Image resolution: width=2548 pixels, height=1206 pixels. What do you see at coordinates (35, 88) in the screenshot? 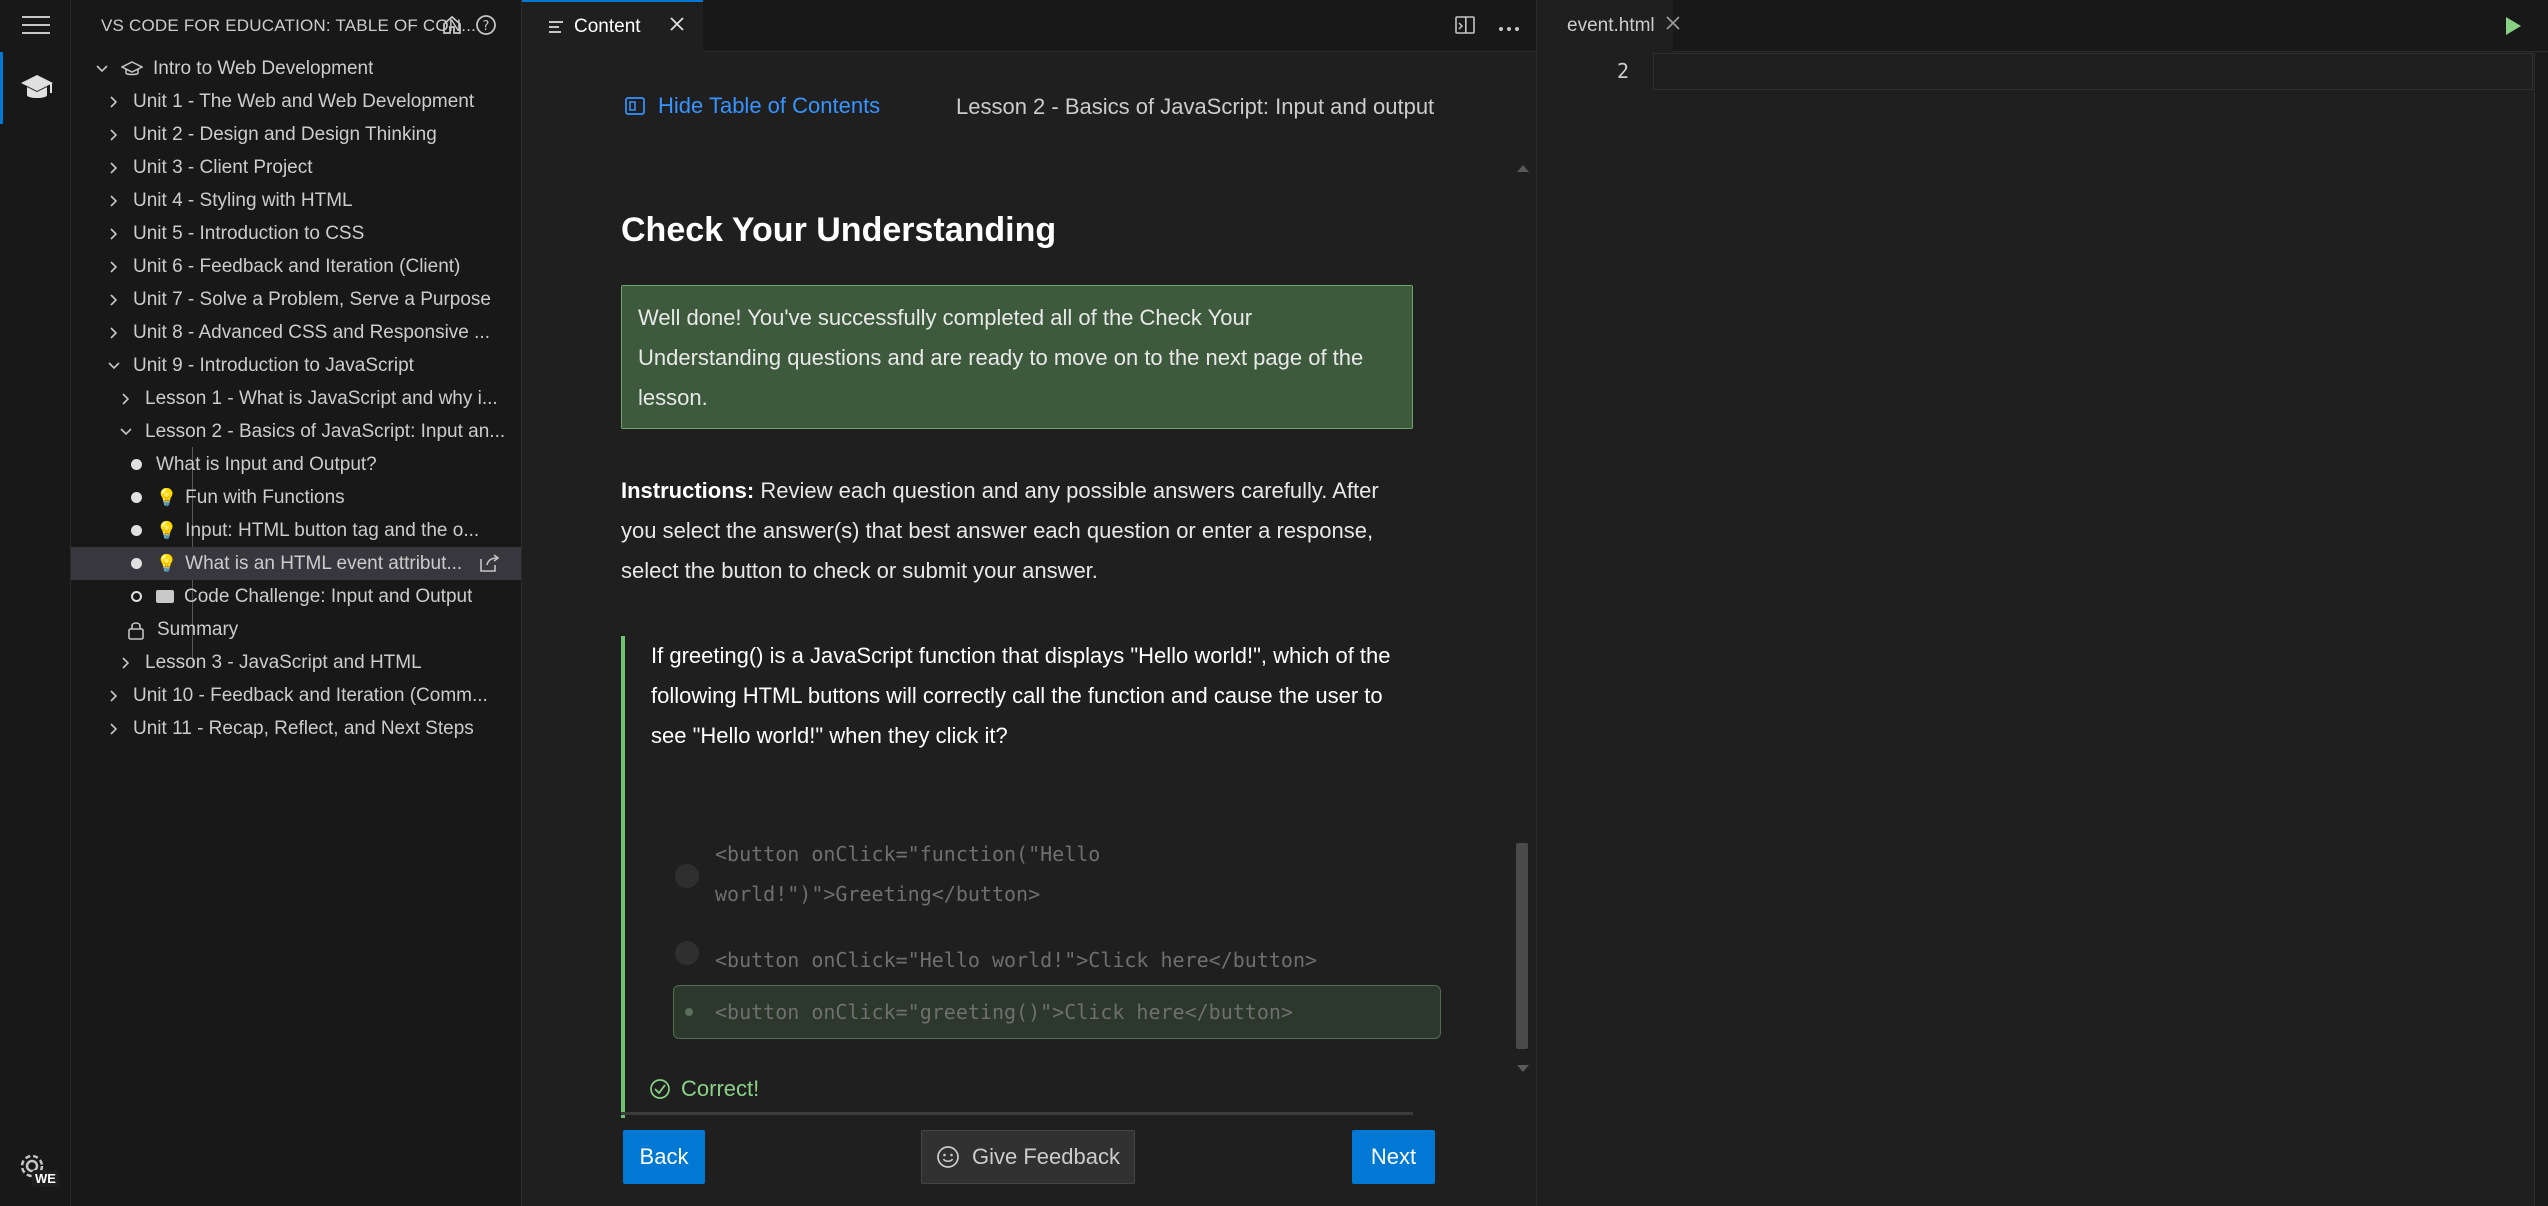
I see `education-icon` at bounding box center [35, 88].